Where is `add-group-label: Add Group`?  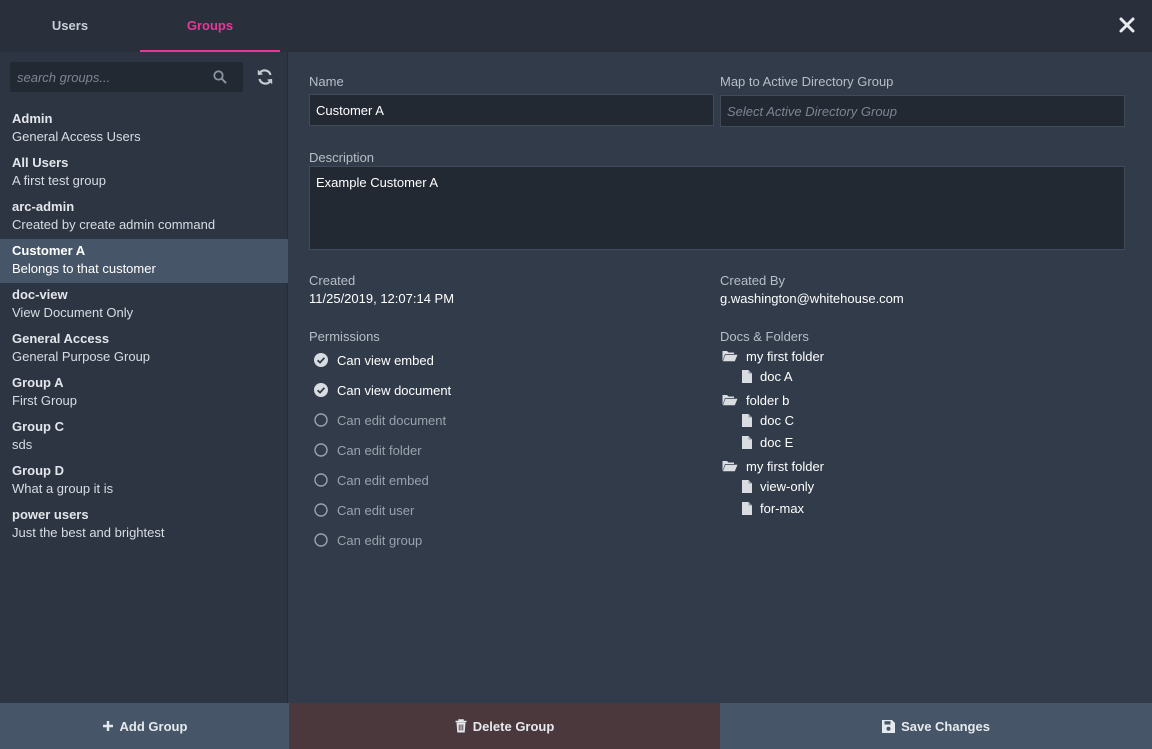 add-group-label: Add Group is located at coordinates (153, 726).